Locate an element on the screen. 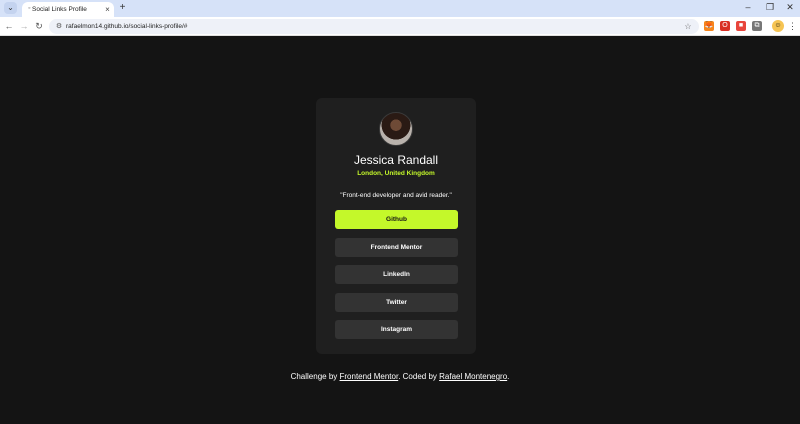 This screenshot has width=800, height=424. profile-avatar-icon: ☺ is located at coordinates (778, 26).